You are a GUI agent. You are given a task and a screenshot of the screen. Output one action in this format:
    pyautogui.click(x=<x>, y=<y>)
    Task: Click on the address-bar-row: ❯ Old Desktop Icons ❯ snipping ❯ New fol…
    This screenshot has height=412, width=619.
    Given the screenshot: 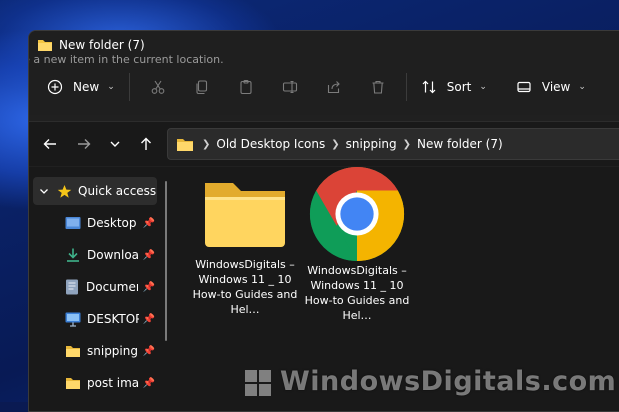 What is the action you would take?
    pyautogui.click(x=324, y=143)
    